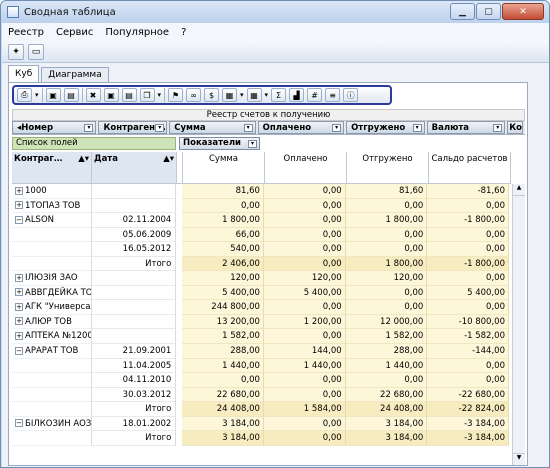 The height and width of the screenshot is (468, 550). What do you see at coordinates (133, 127) in the screenshot?
I see `field-contractor: Контрагент … ▾` at bounding box center [133, 127].